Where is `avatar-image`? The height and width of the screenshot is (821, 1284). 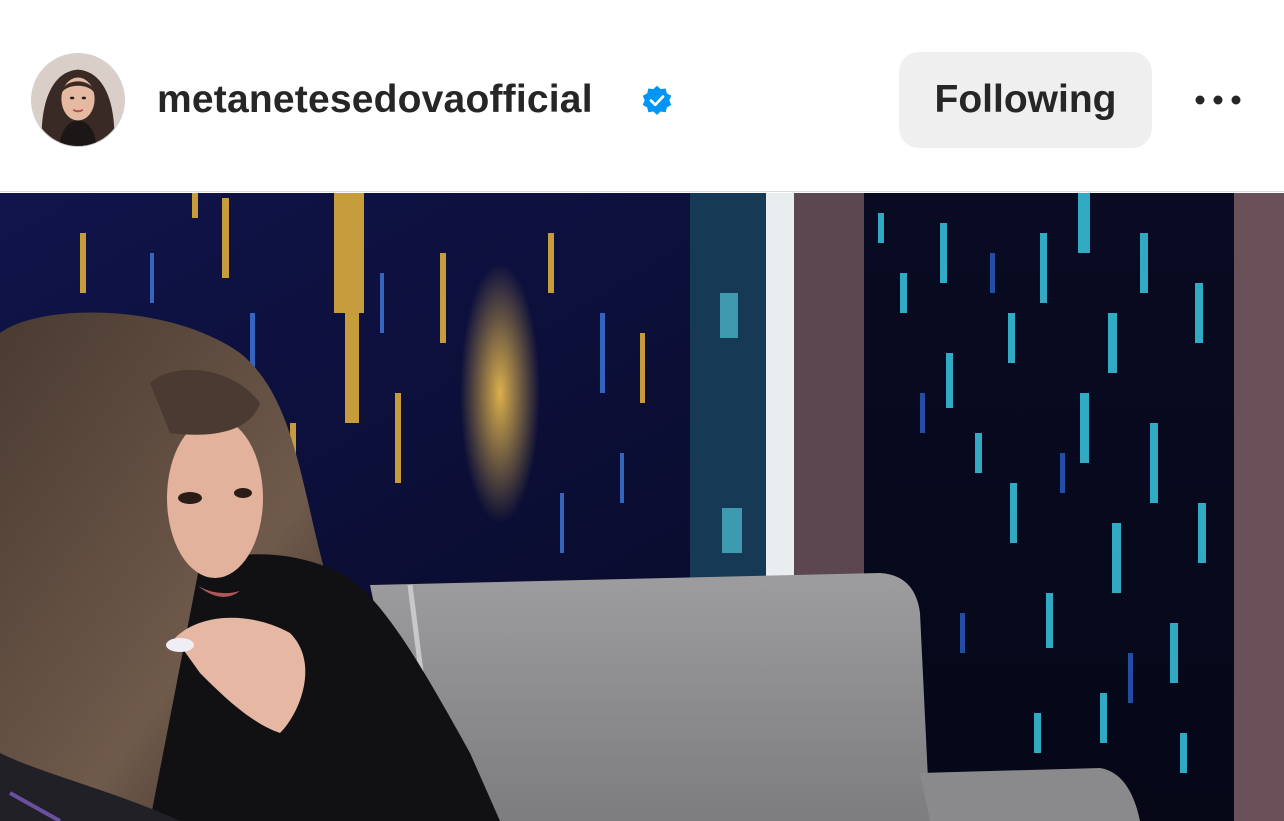 avatar-image is located at coordinates (78, 100).